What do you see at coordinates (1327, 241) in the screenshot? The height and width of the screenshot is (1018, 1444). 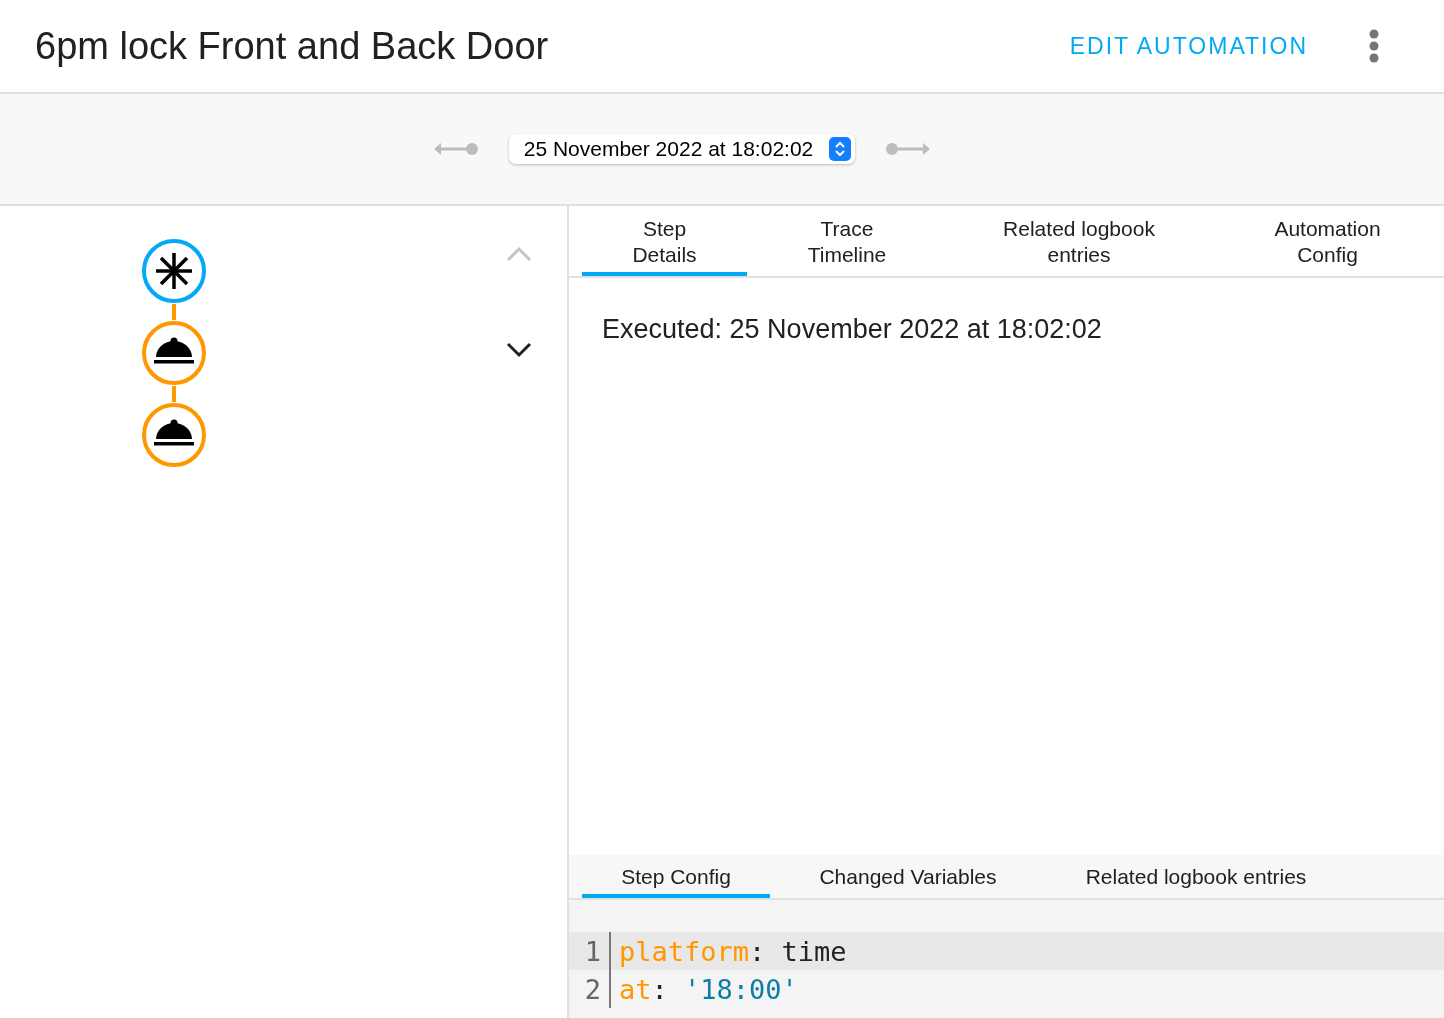 I see `tab: Automation Config` at bounding box center [1327, 241].